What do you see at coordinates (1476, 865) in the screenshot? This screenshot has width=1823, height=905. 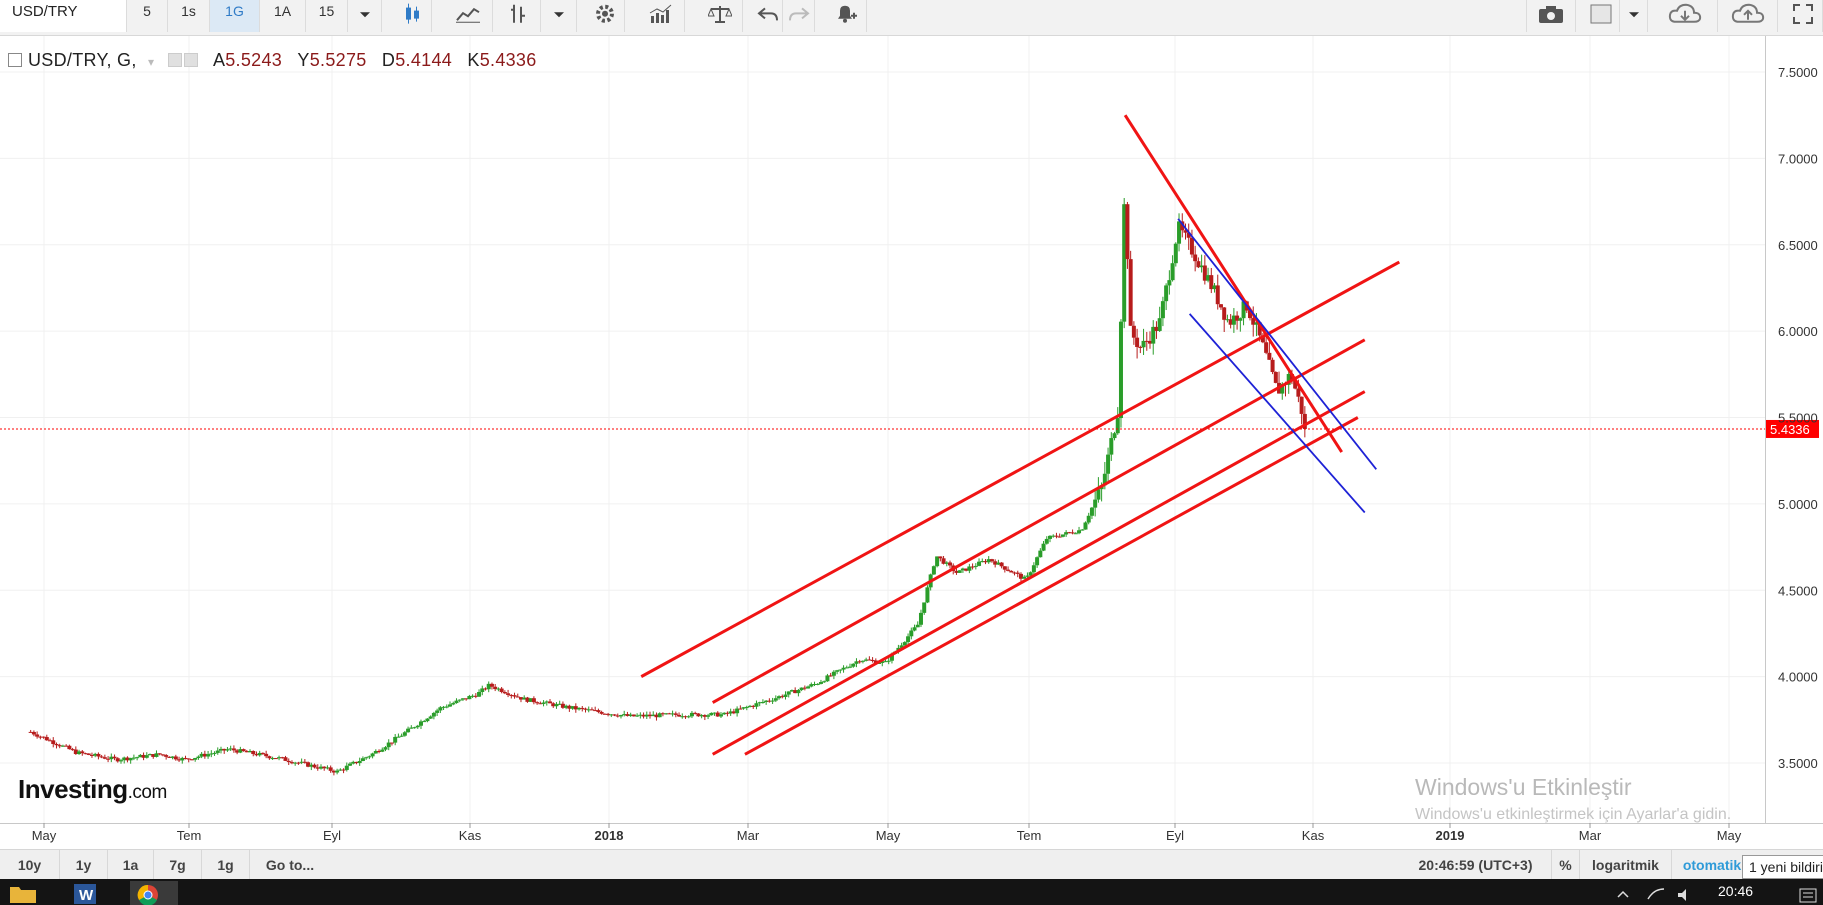 I see `time-display: 20:46:59 (UTC+3)` at bounding box center [1476, 865].